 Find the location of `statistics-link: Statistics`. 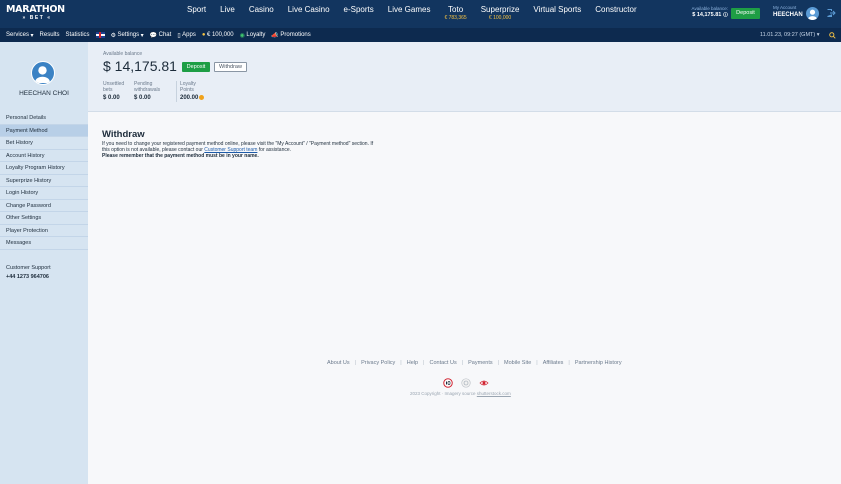

statistics-link: Statistics is located at coordinates (78, 35).